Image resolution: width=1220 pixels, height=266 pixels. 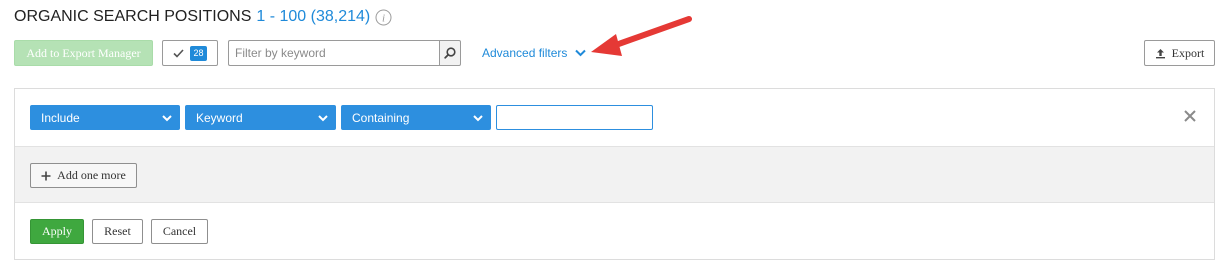 I want to click on close-icon, so click(x=1190, y=116).